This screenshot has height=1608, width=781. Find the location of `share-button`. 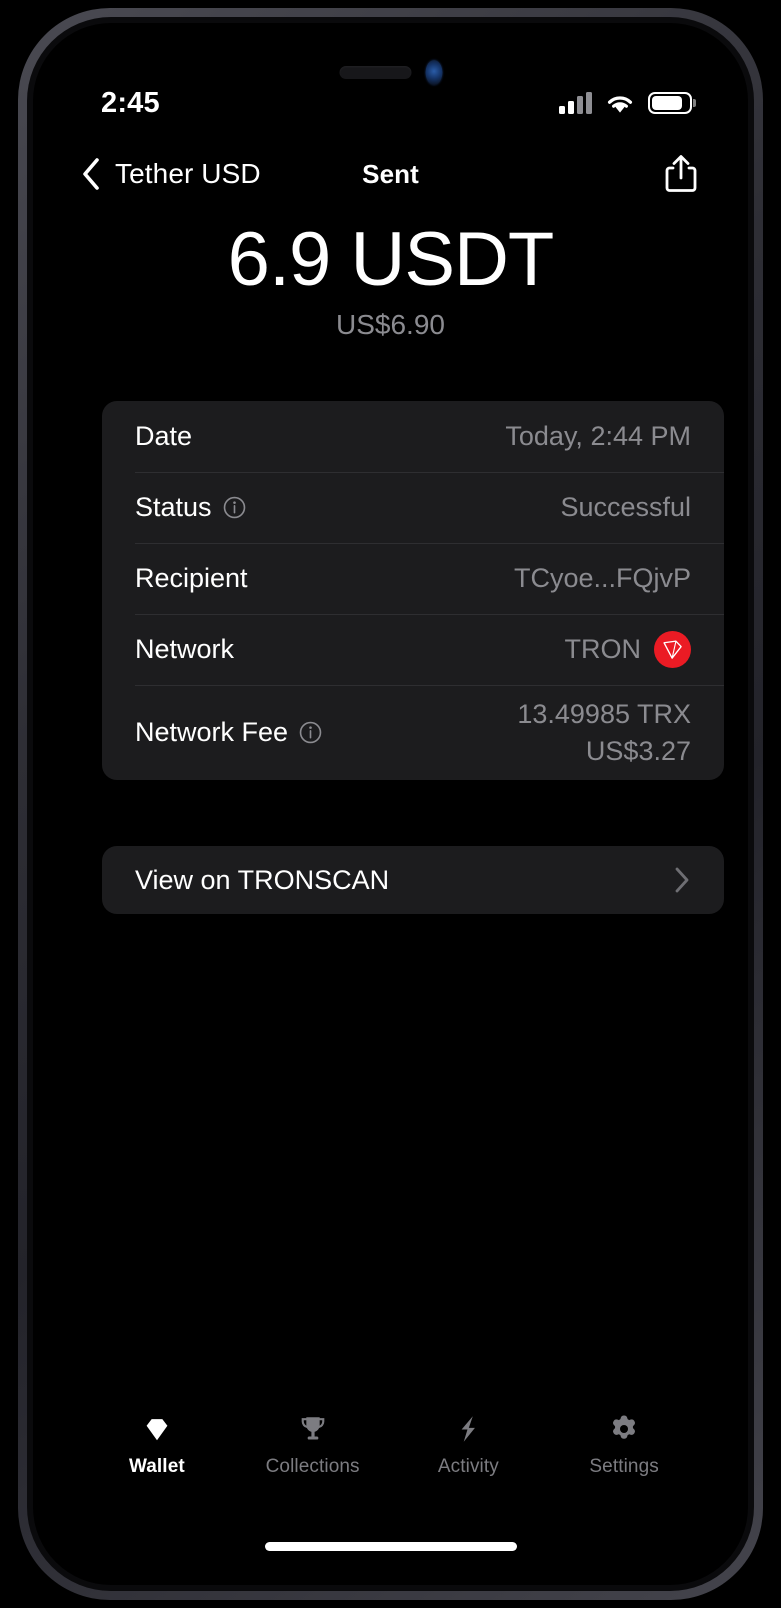

share-button is located at coordinates (681, 174).